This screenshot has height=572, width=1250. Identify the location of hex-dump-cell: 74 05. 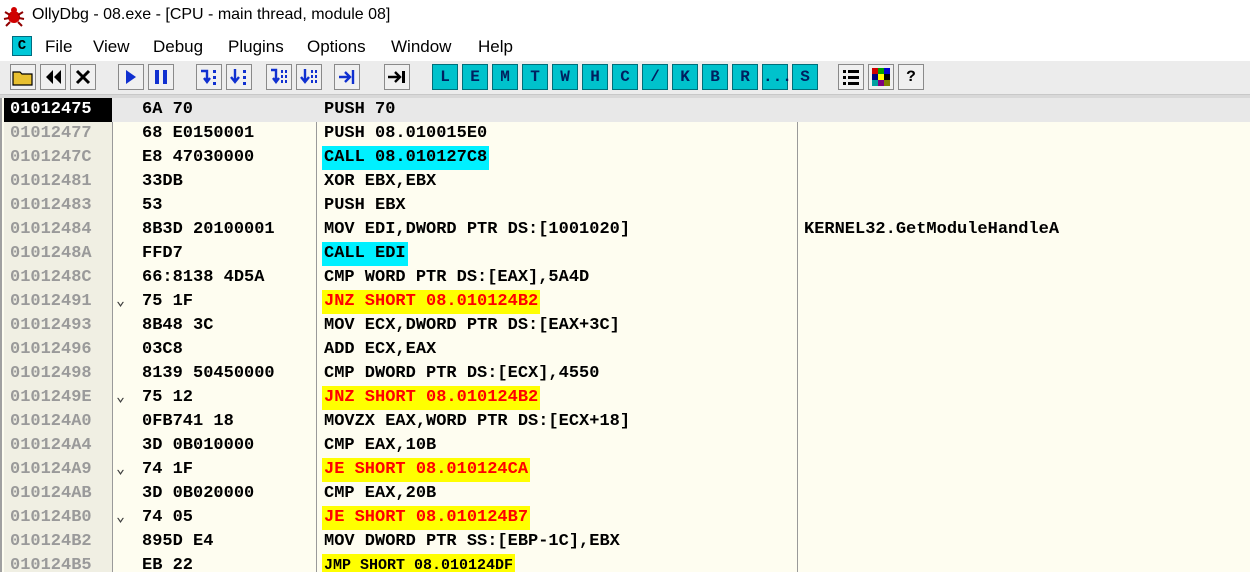
(168, 517).